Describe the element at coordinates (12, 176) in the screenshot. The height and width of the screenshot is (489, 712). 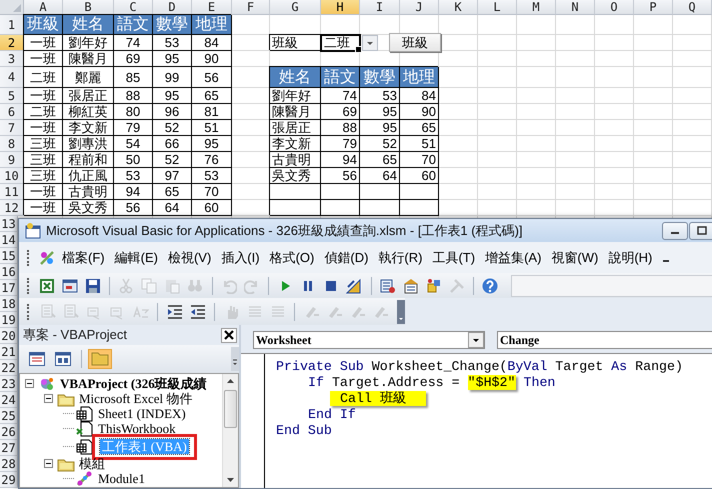
I see `row-header: 10` at that location.